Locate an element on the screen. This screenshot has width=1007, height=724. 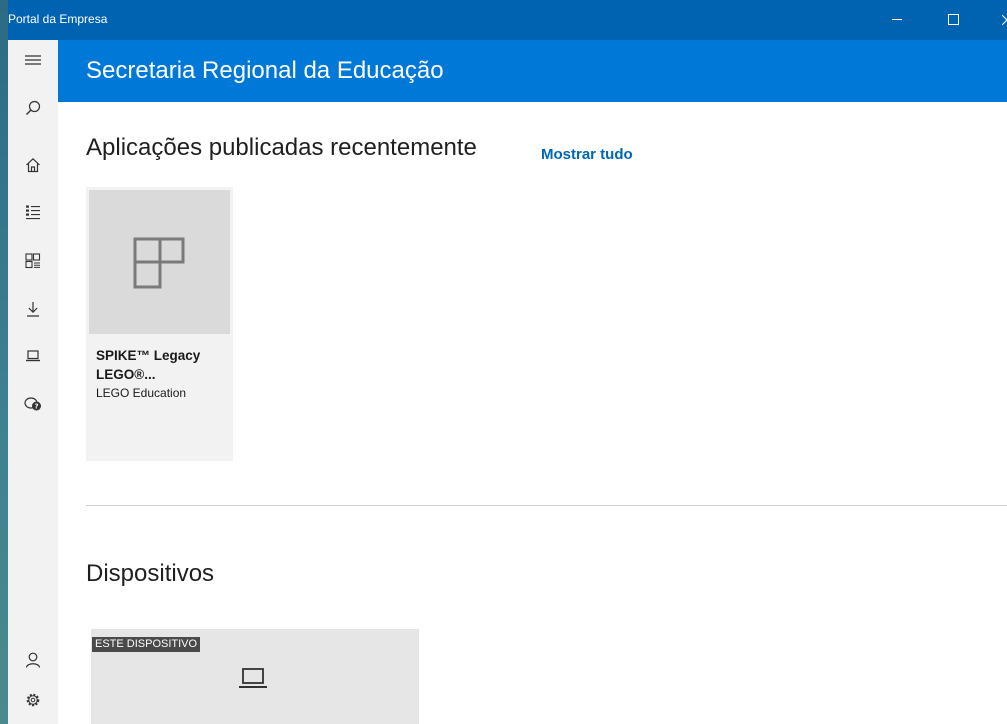
help-support-button: ? is located at coordinates (33, 404).